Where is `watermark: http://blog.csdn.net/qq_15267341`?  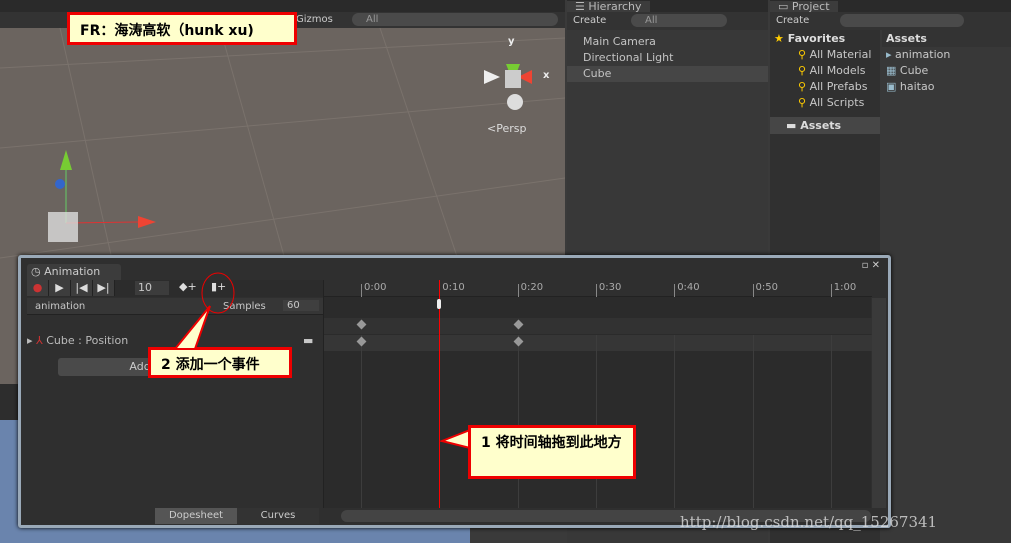 watermark: http://blog.csdn.net/qq_15267341 is located at coordinates (809, 522).